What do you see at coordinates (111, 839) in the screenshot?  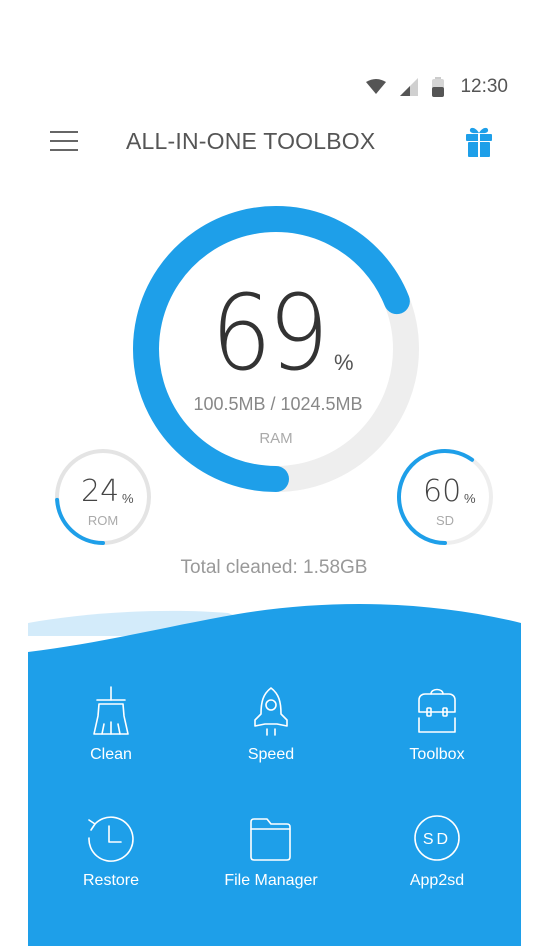 I see `restore-clock-icon` at bounding box center [111, 839].